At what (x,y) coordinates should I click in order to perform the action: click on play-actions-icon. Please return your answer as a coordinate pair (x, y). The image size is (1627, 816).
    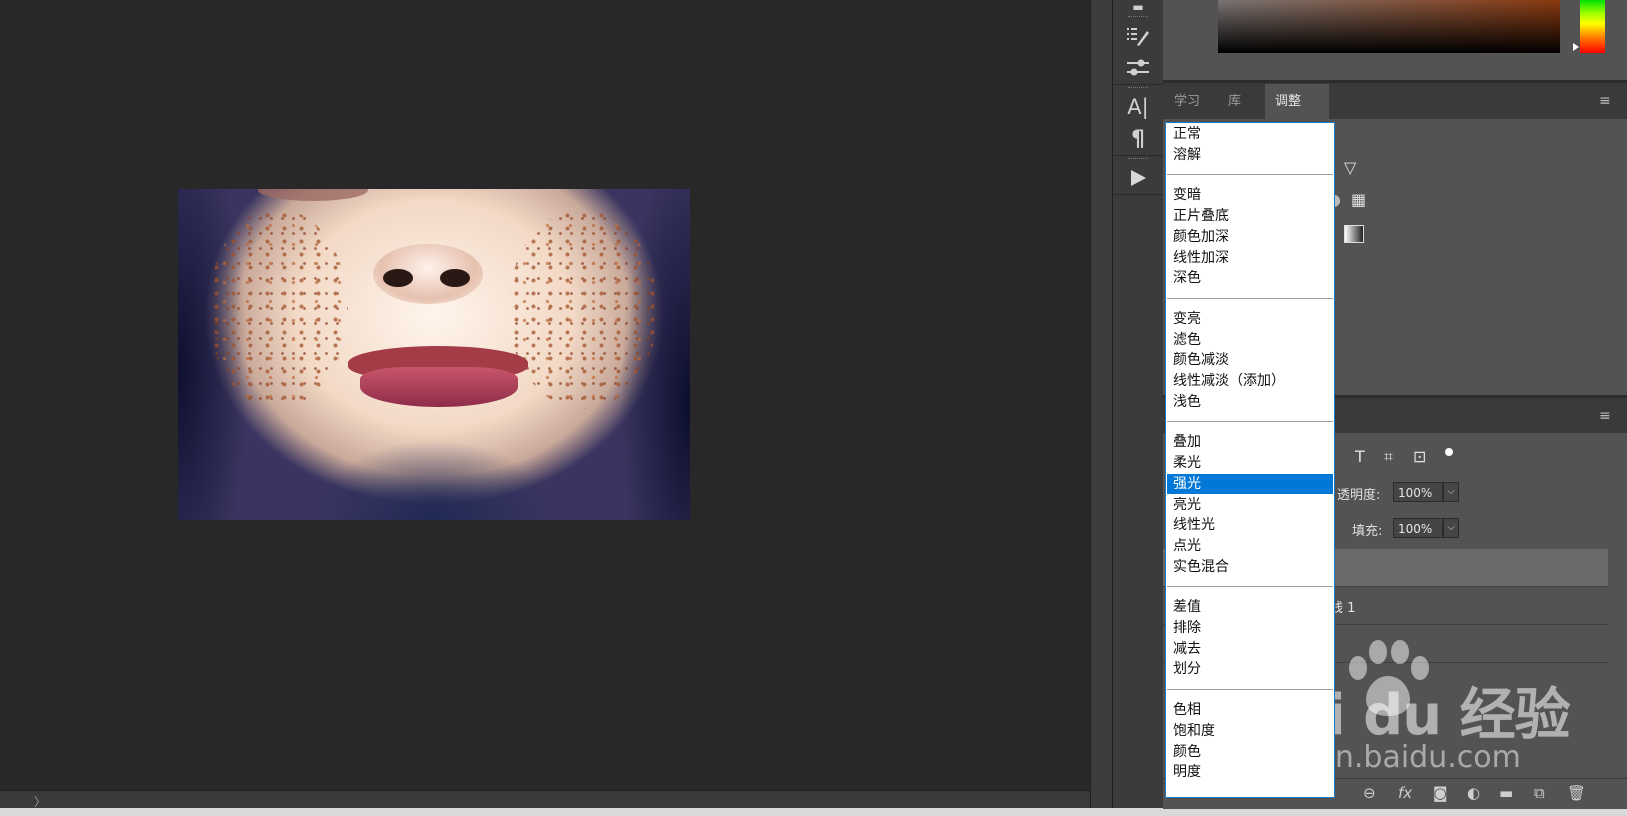
    Looking at the image, I should click on (1138, 178).